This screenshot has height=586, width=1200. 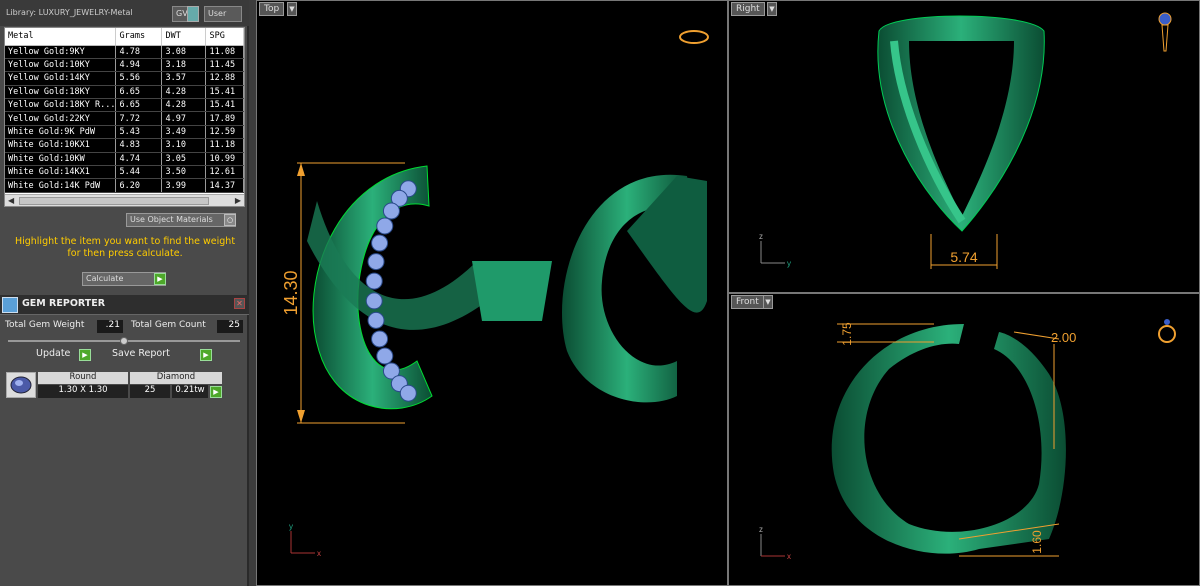 What do you see at coordinates (238, 200) in the screenshot?
I see `scroll-right-icon: ▶` at bounding box center [238, 200].